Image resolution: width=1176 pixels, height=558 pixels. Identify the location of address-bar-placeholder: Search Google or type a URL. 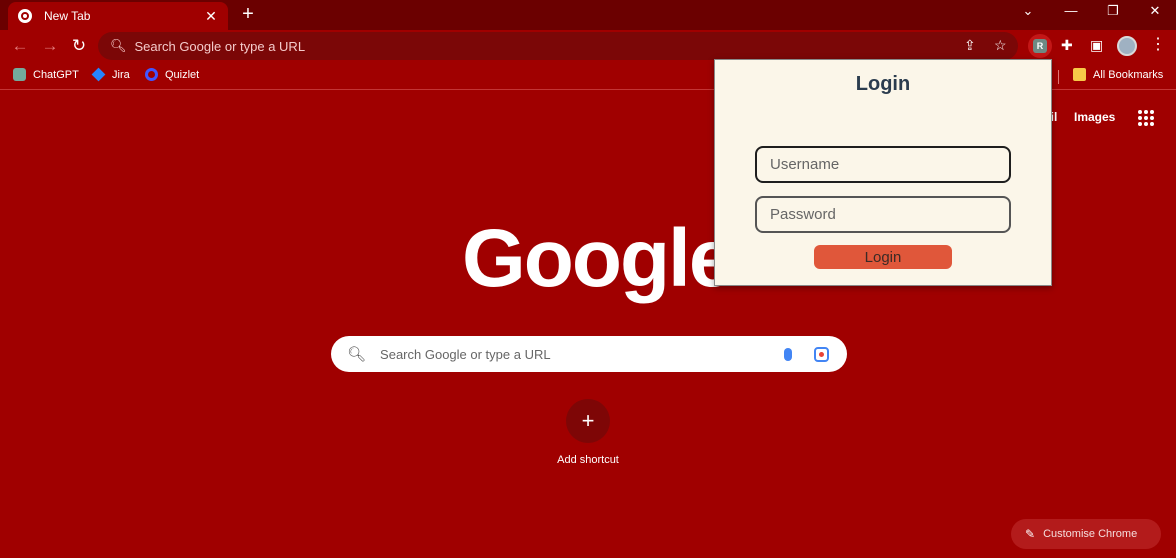
(220, 46).